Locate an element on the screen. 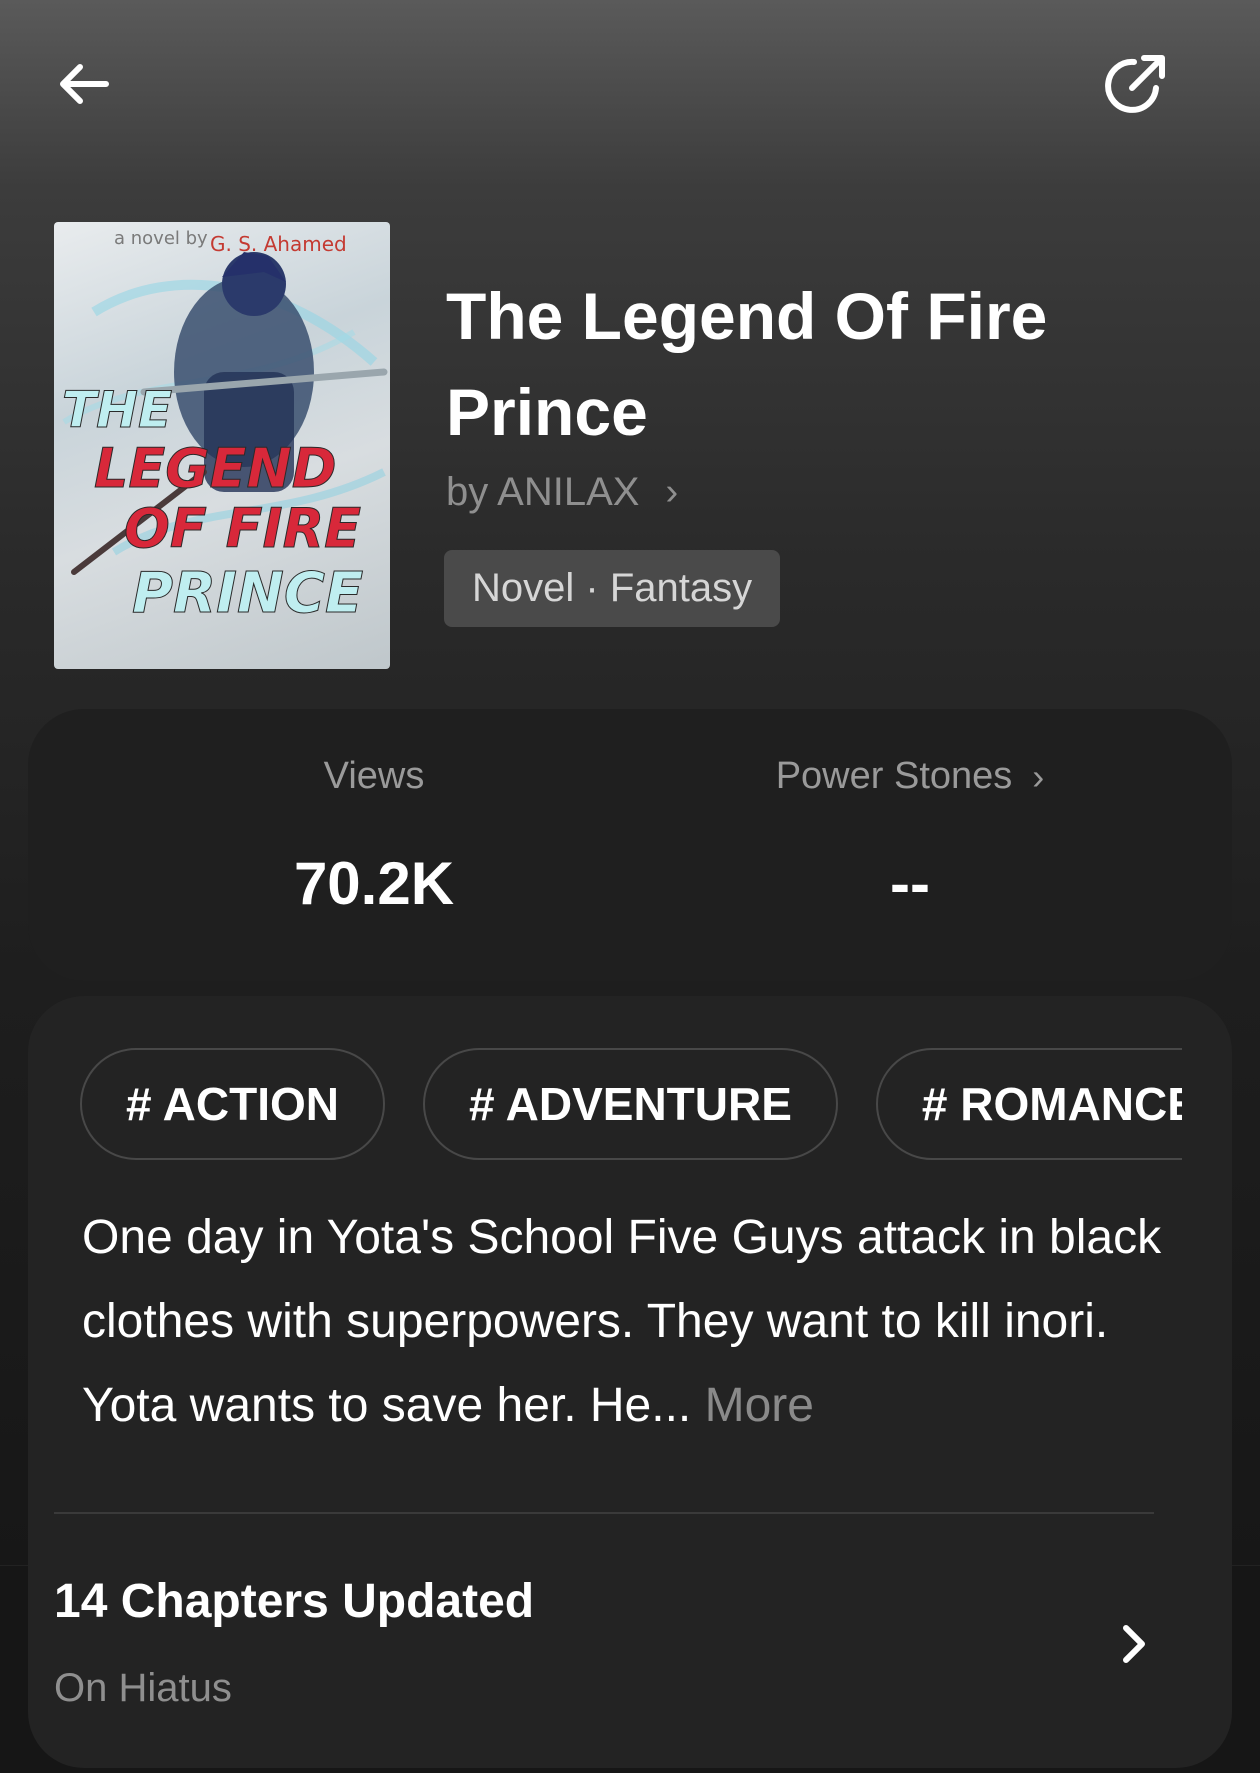  cover-title-art: THELEGENDOF FIREPRINCE is located at coordinates (213, 504).